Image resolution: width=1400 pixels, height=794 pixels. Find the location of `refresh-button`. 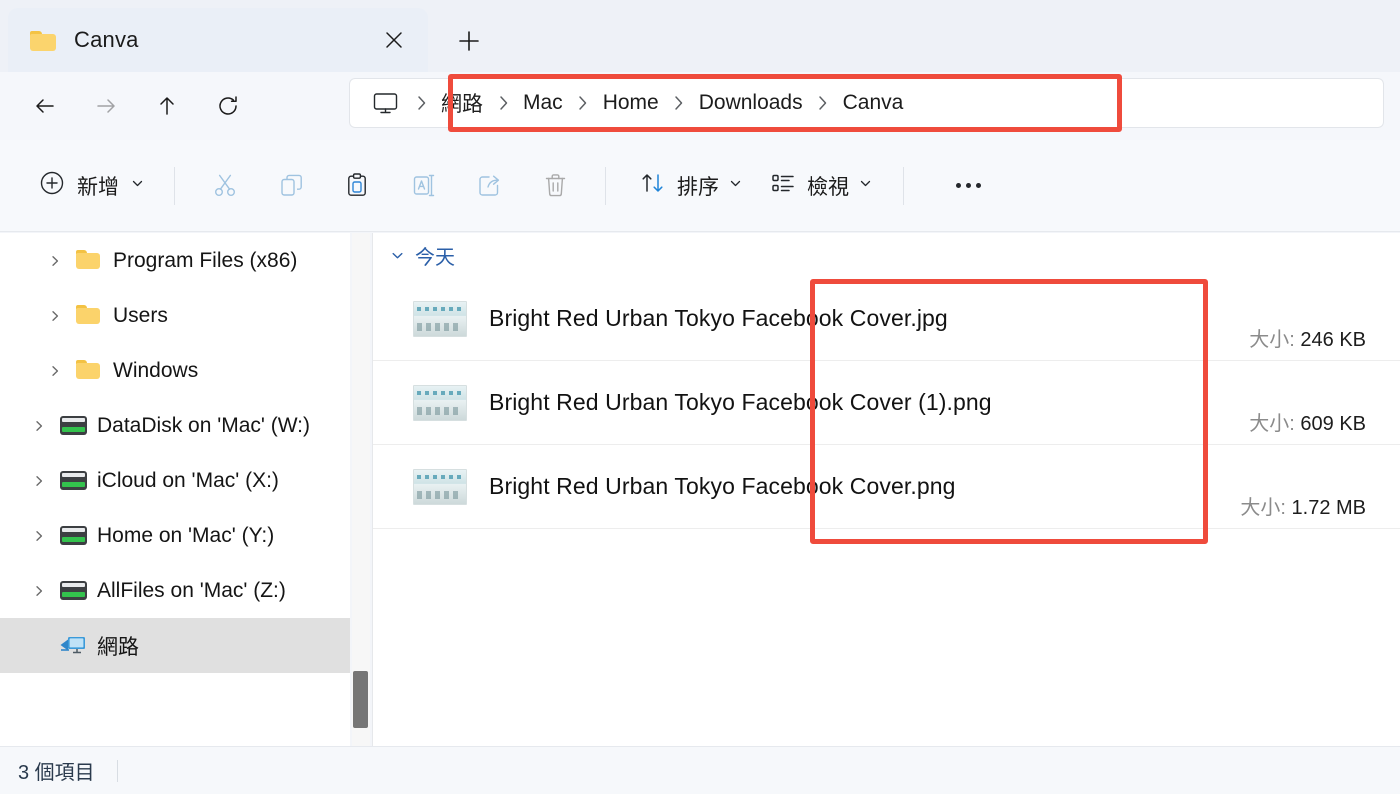

refresh-button is located at coordinates (228, 106).